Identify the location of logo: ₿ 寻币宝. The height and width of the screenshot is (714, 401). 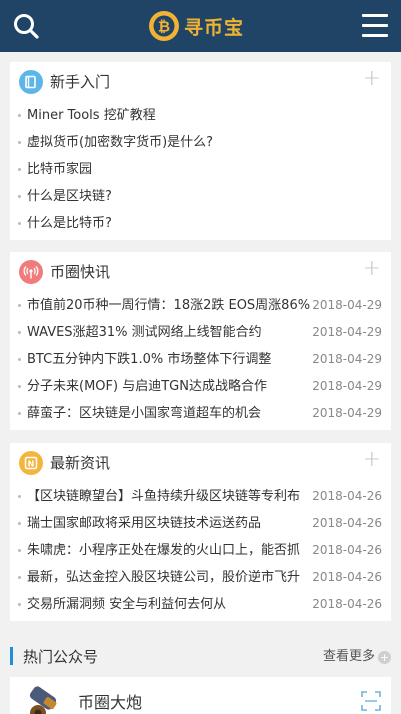
(196, 26).